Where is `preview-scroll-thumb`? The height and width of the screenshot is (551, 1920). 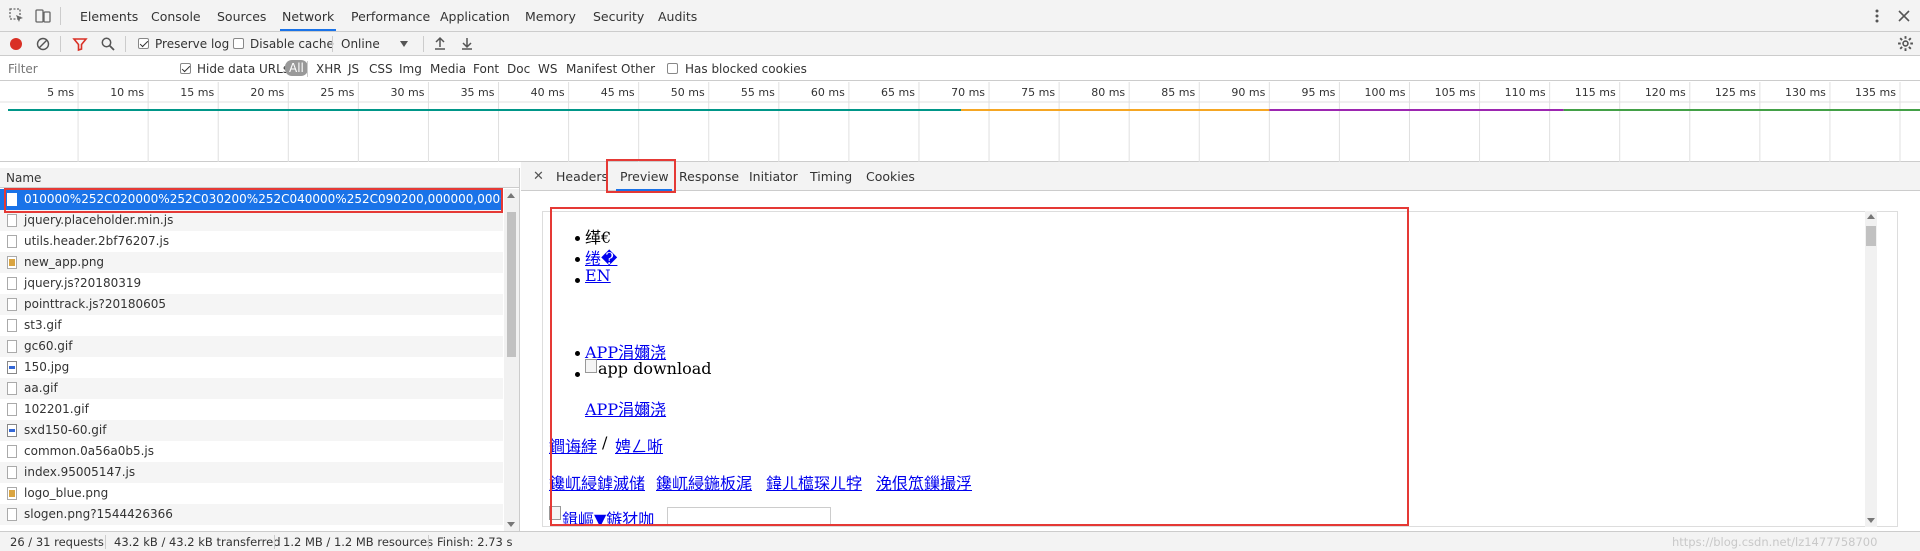
preview-scroll-thumb is located at coordinates (1871, 236).